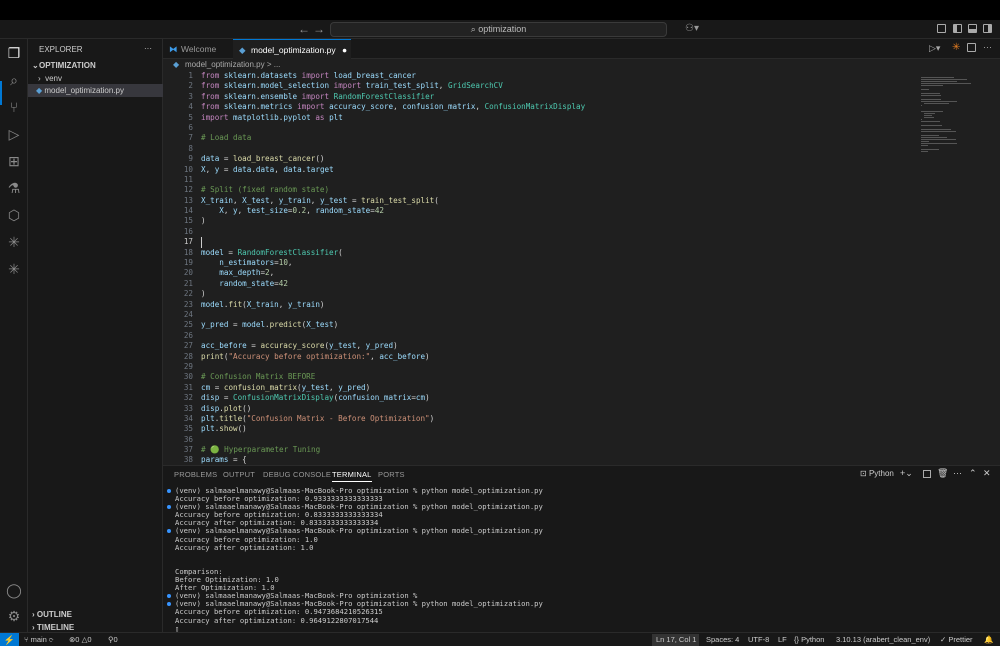  I want to click on code-line: plt.show(), so click(561, 429).